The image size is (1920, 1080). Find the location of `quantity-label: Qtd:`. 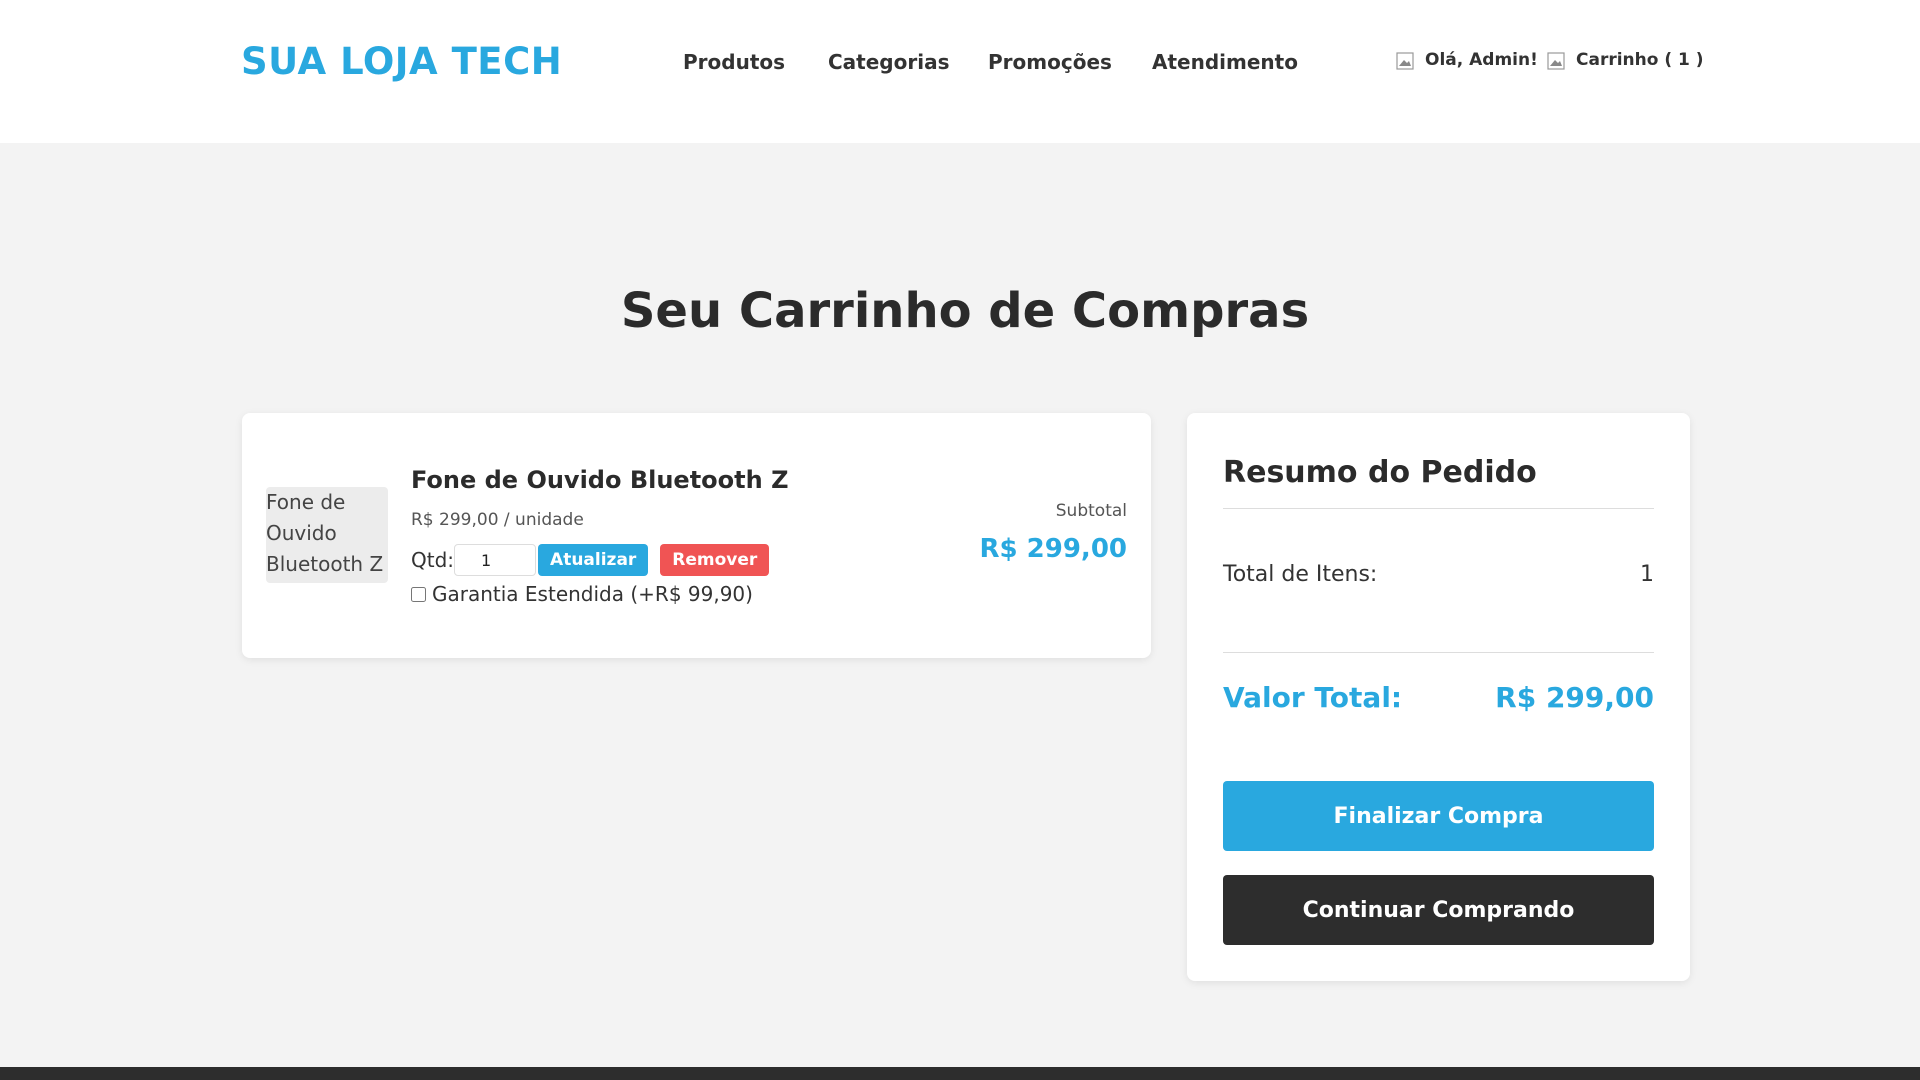

quantity-label: Qtd: is located at coordinates (433, 560).